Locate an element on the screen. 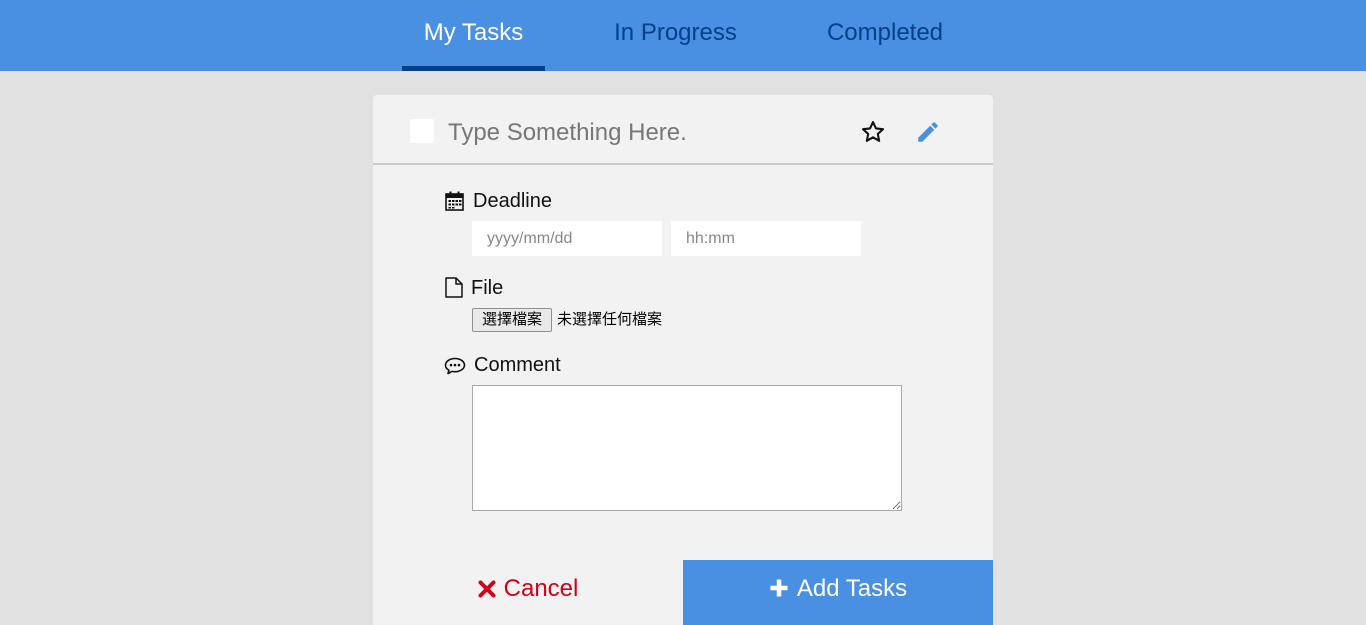  pencil-icon is located at coordinates (928, 132).